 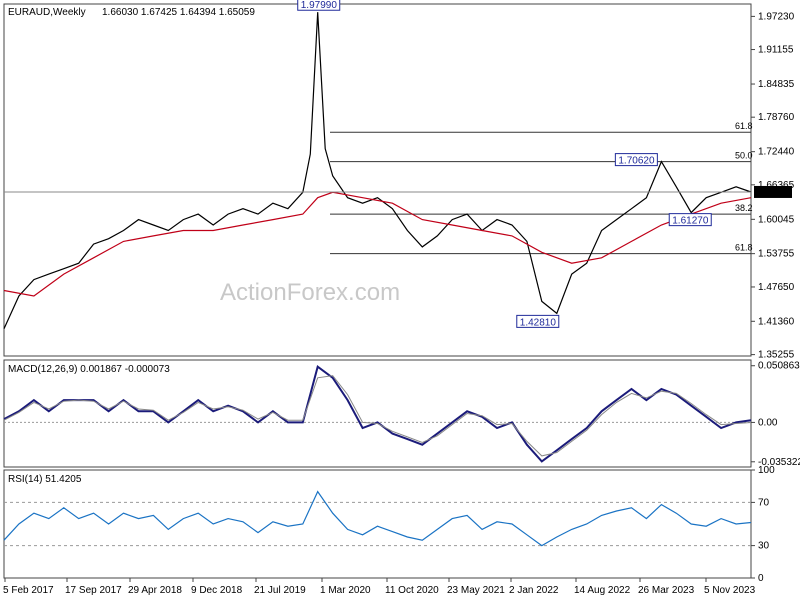 I want to click on price-y-tick-3: 1.78760, so click(x=776, y=117).